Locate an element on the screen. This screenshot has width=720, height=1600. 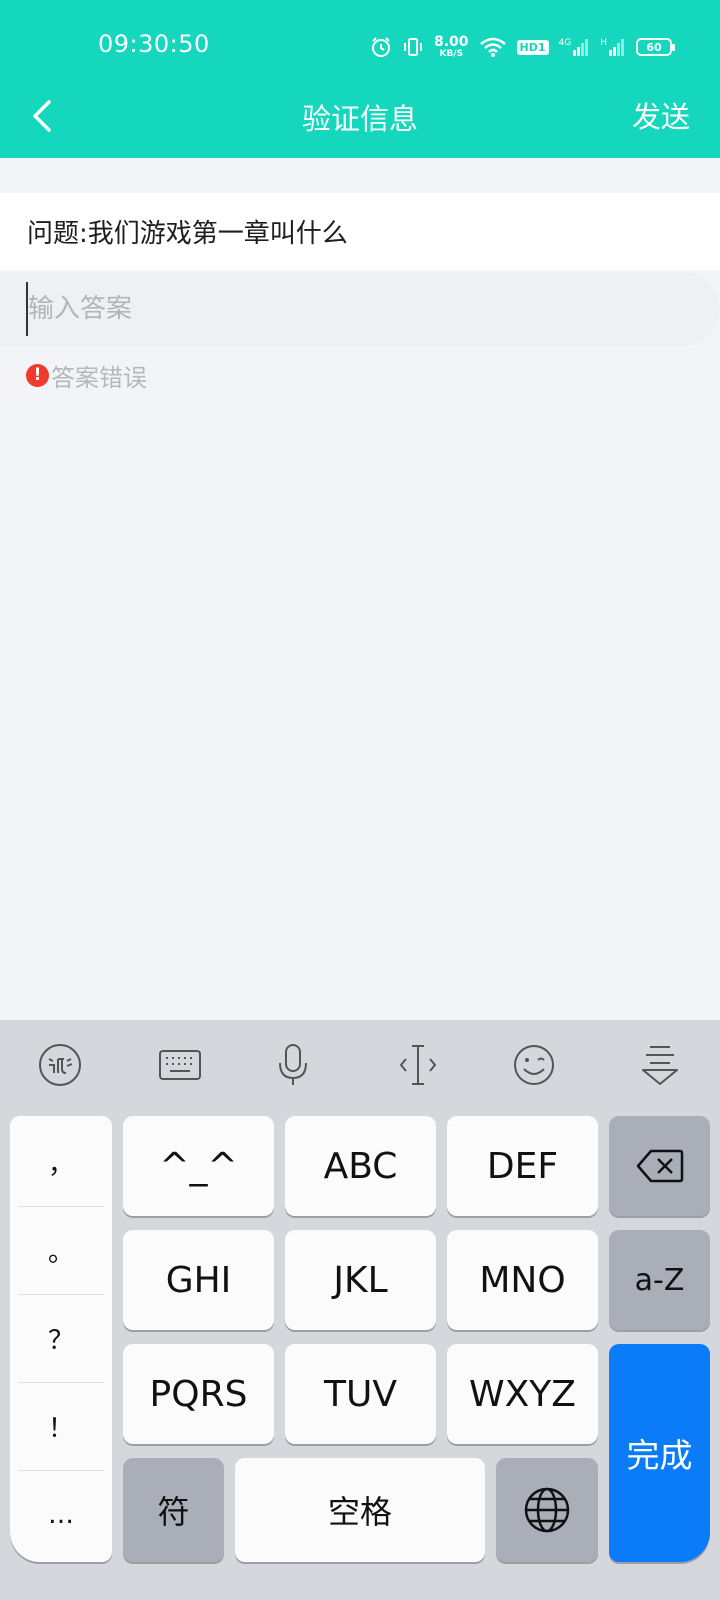
emoji-icon is located at coordinates (534, 1065).